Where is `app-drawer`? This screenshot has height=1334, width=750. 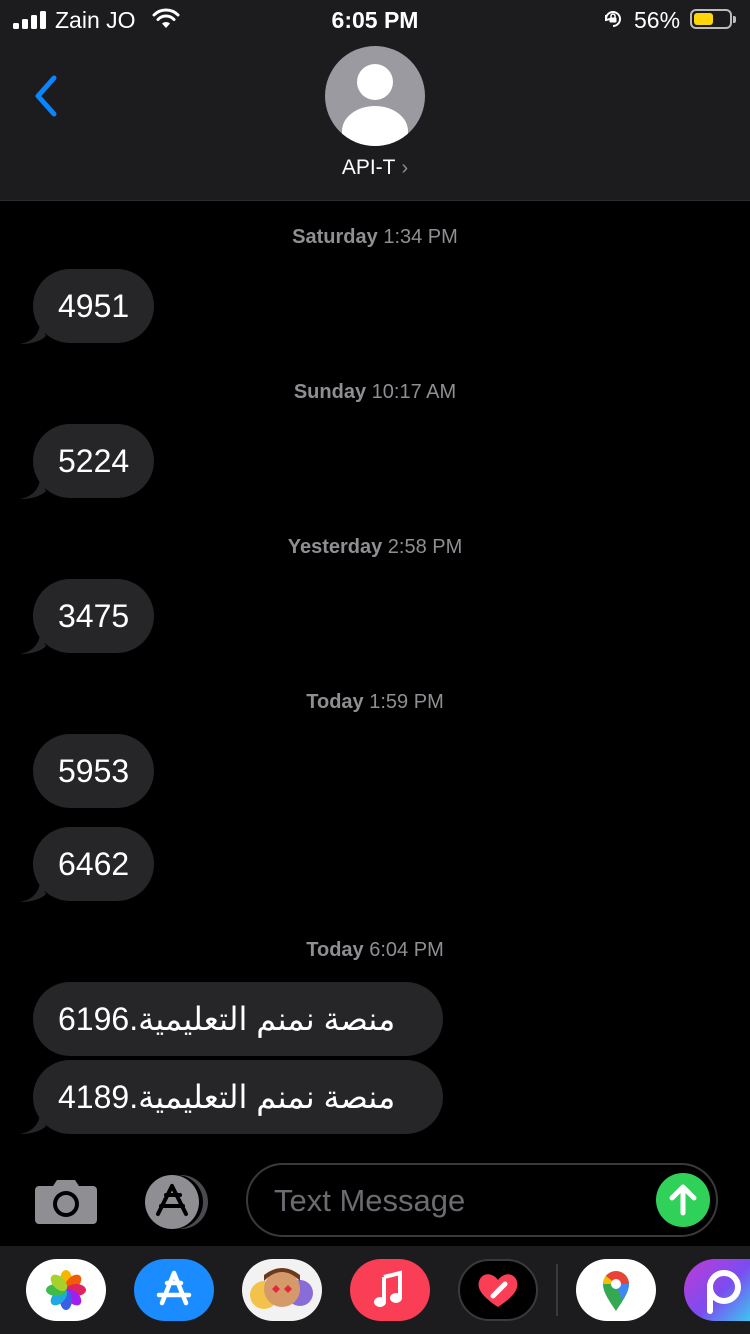 app-drawer is located at coordinates (375, 1290).